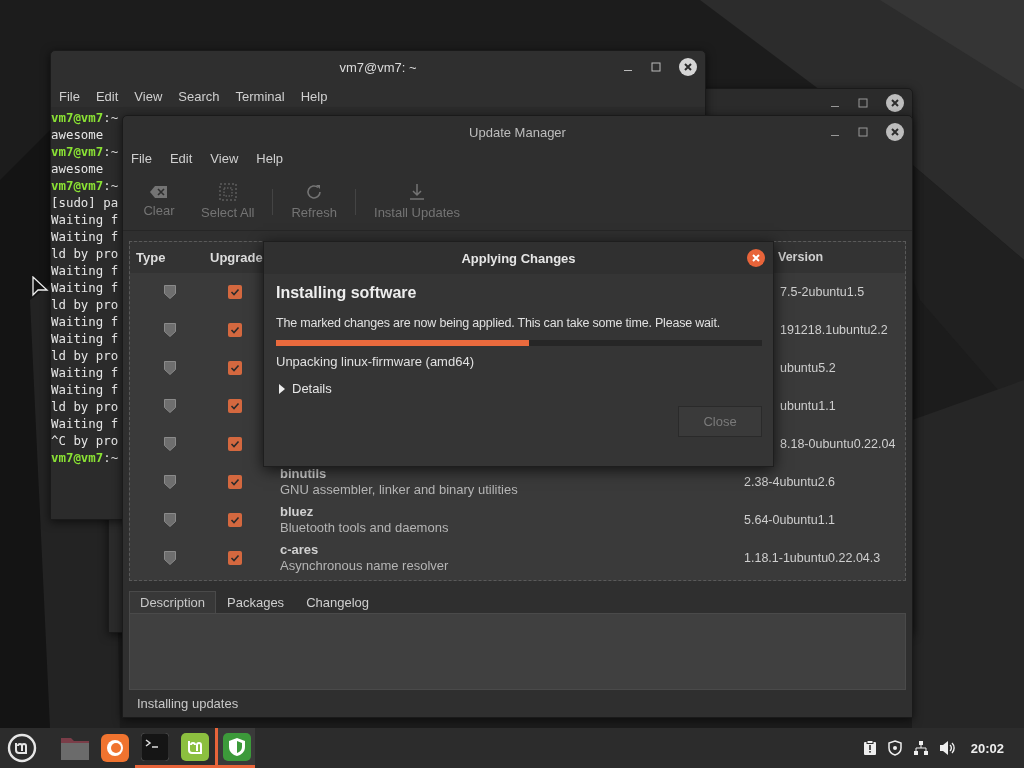  I want to click on version-text: 2.38-4ubuntu2.6, so click(790, 481).